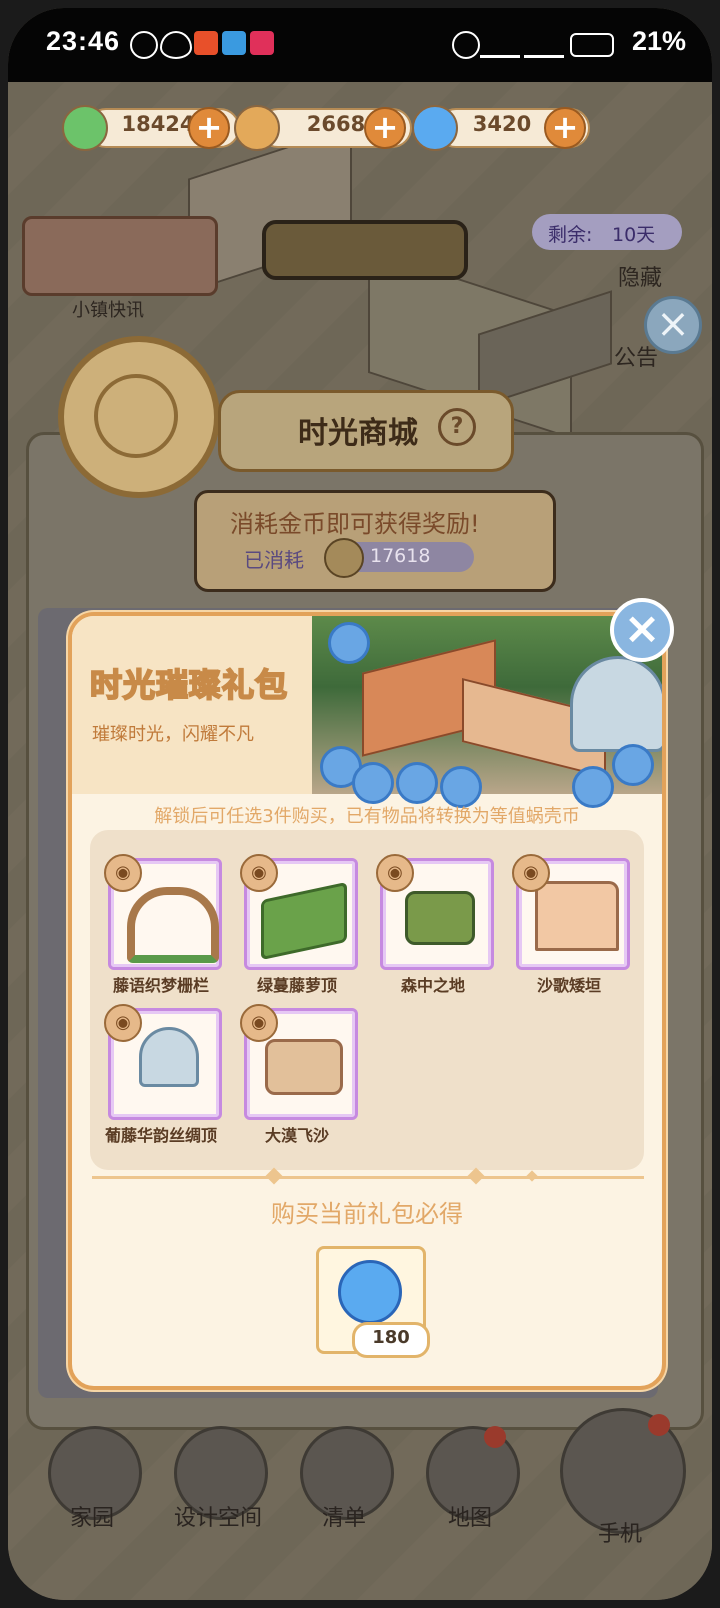  I want to click on add-leaf-currency-button: +, so click(209, 128).